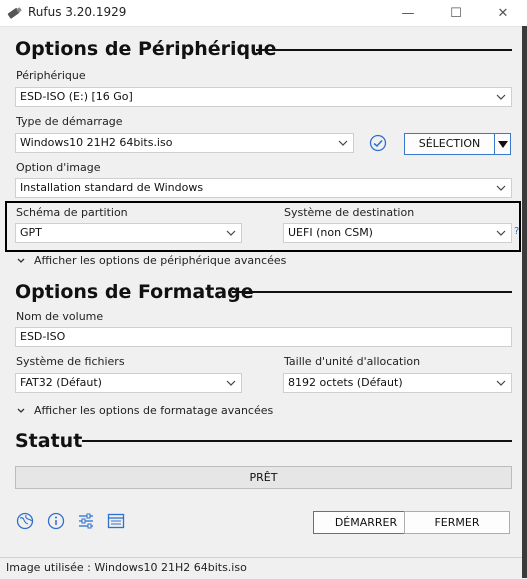 Image resolution: width=527 pixels, height=579 pixels. Describe the element at coordinates (70, 361) in the screenshot. I see `filesystem-label: Système de fichiers` at that location.